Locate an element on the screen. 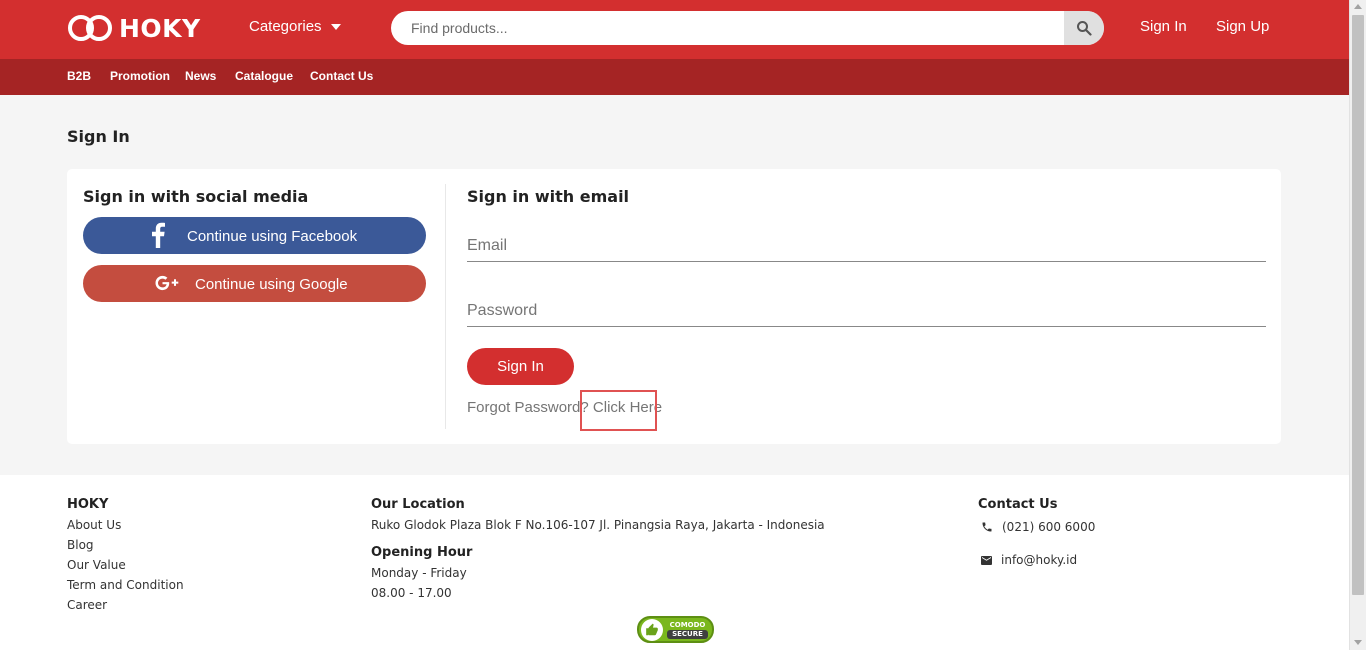 Image resolution: width=1366 pixels, height=650 pixels. footer-hours: 08.00 - 17.00 is located at coordinates (411, 593).